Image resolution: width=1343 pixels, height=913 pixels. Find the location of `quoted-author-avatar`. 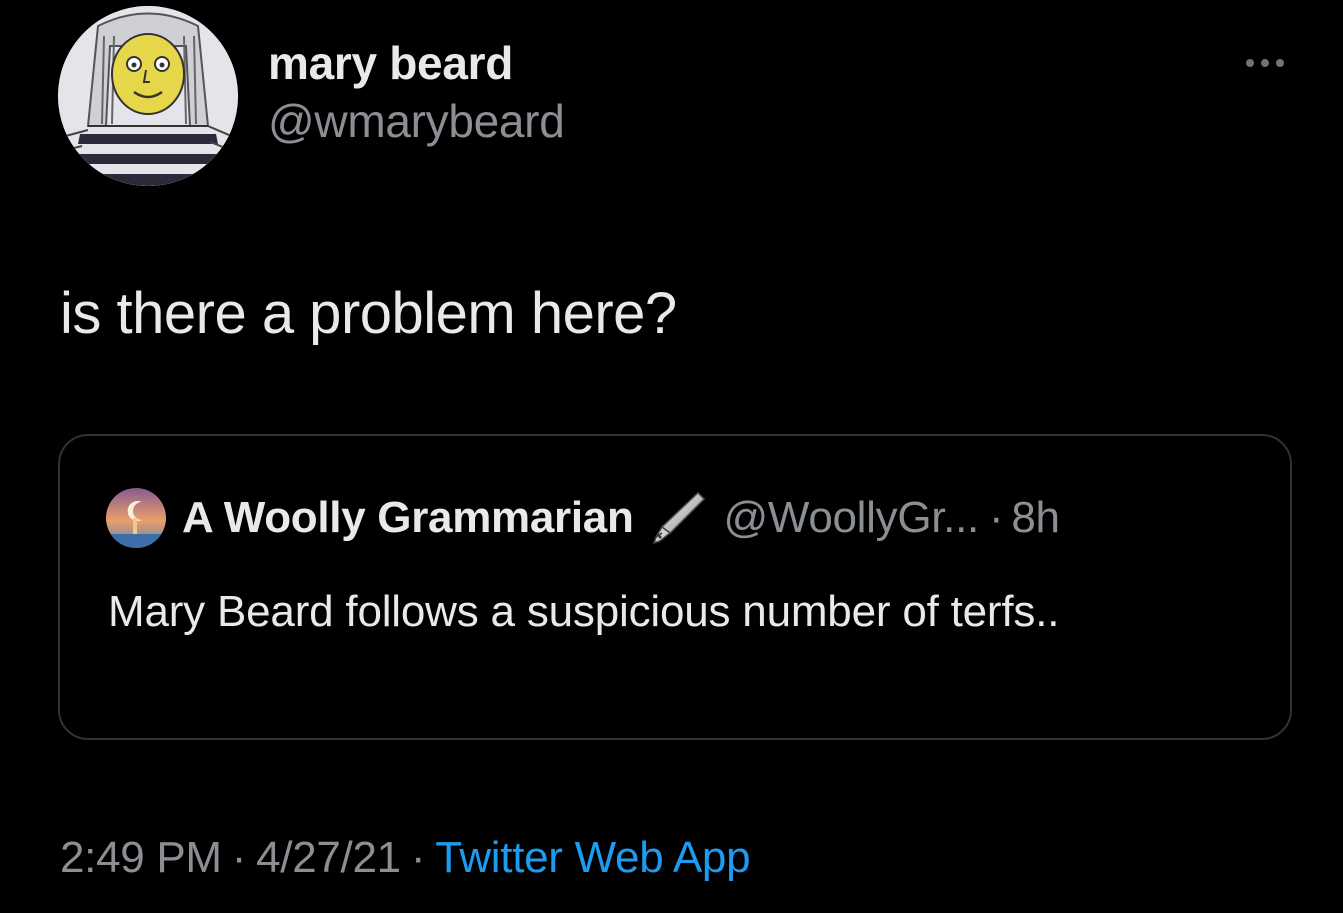

quoted-author-avatar is located at coordinates (136, 518).